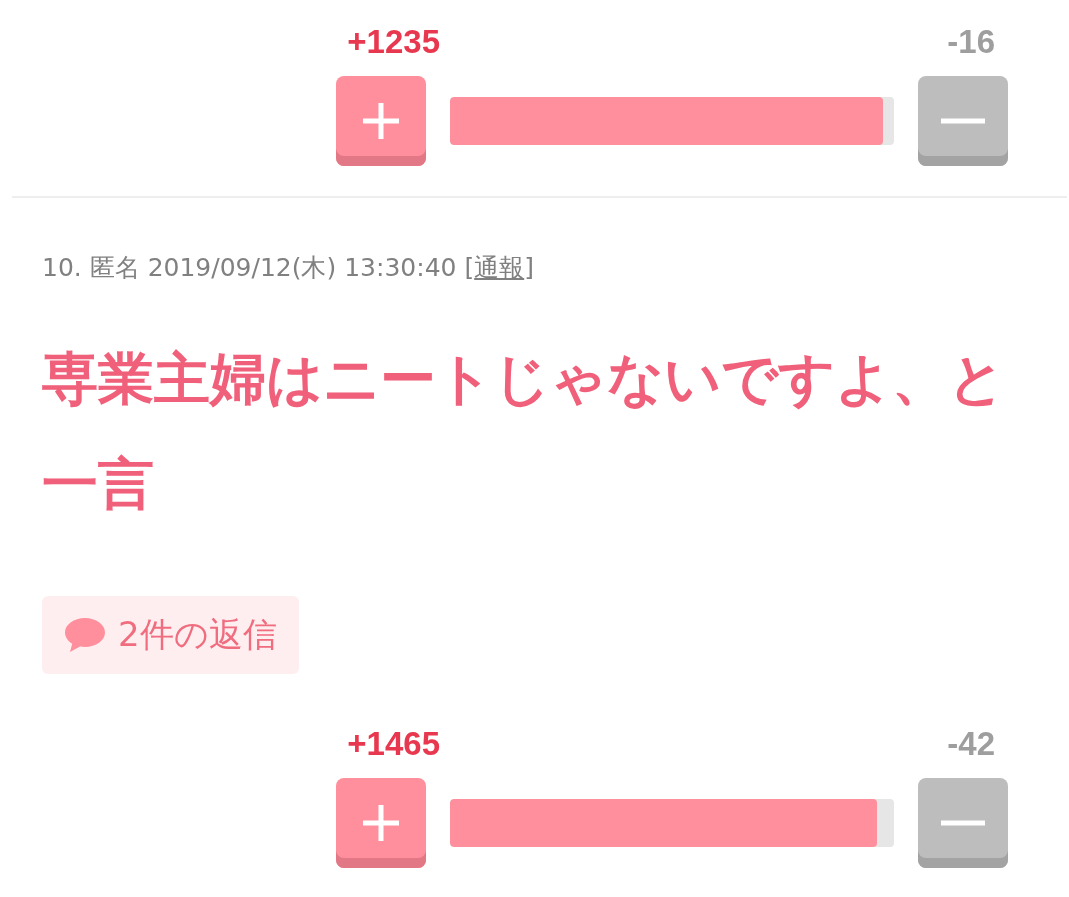 The width and height of the screenshot is (1069, 897). I want to click on minus-count: -42, so click(971, 744).